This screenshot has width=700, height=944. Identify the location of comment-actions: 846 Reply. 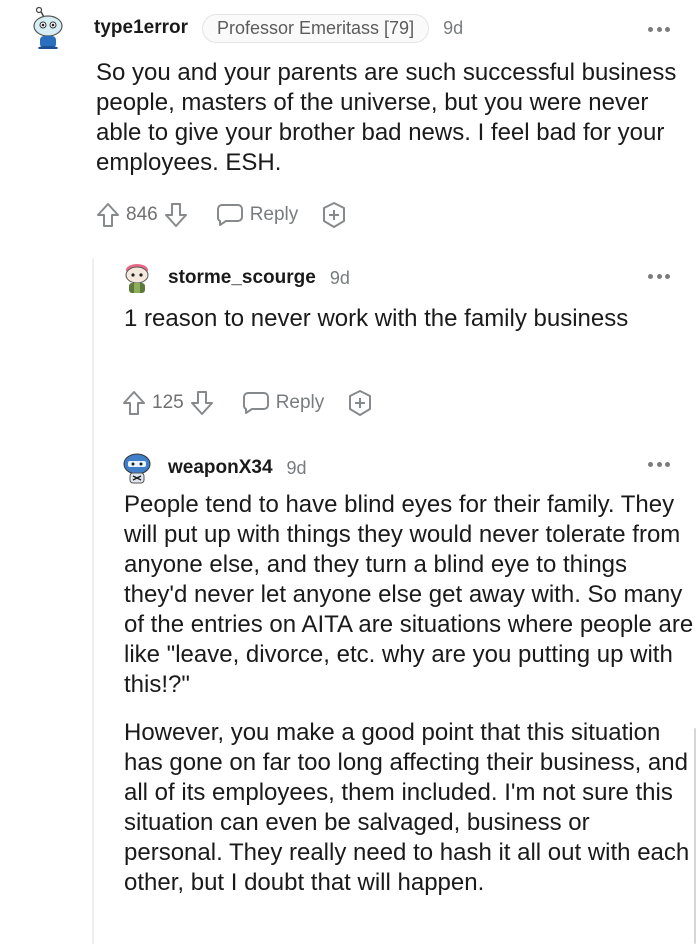
(222, 215).